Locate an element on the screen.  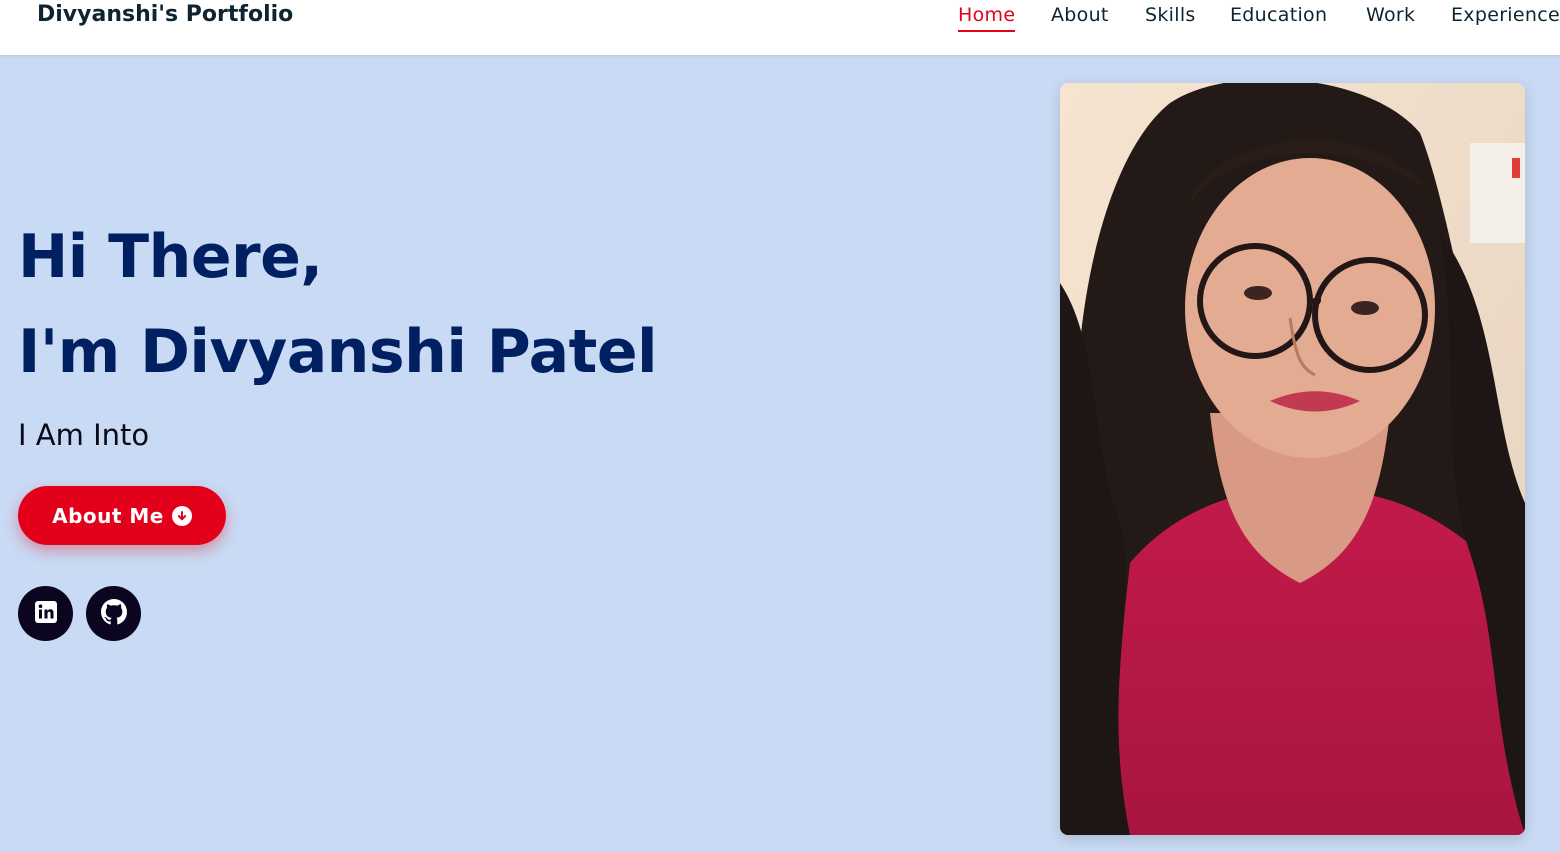
nav-link-experience: Experience is located at coordinates (1505, 16).